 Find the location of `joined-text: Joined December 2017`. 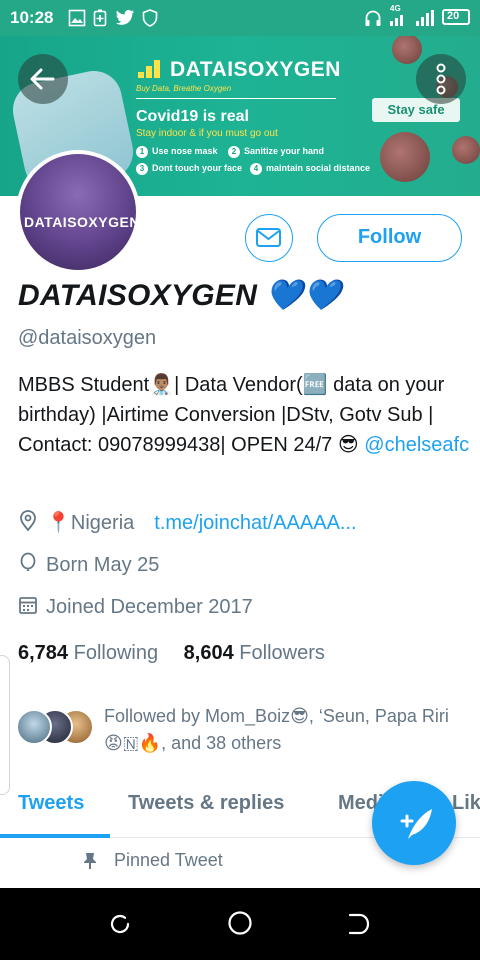

joined-text: Joined December 2017 is located at coordinates (149, 607).